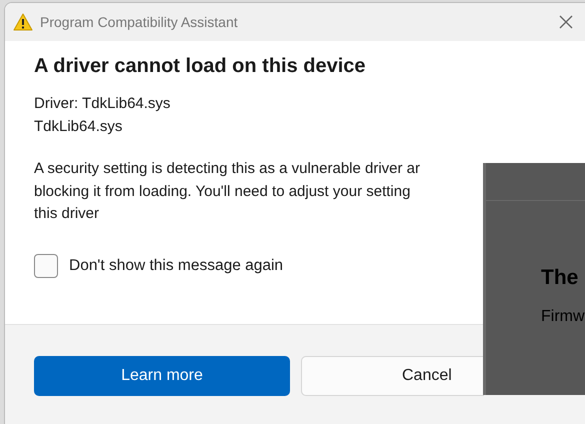 The width and height of the screenshot is (585, 424). Describe the element at coordinates (563, 317) in the screenshot. I see `window-text: Firmw` at that location.